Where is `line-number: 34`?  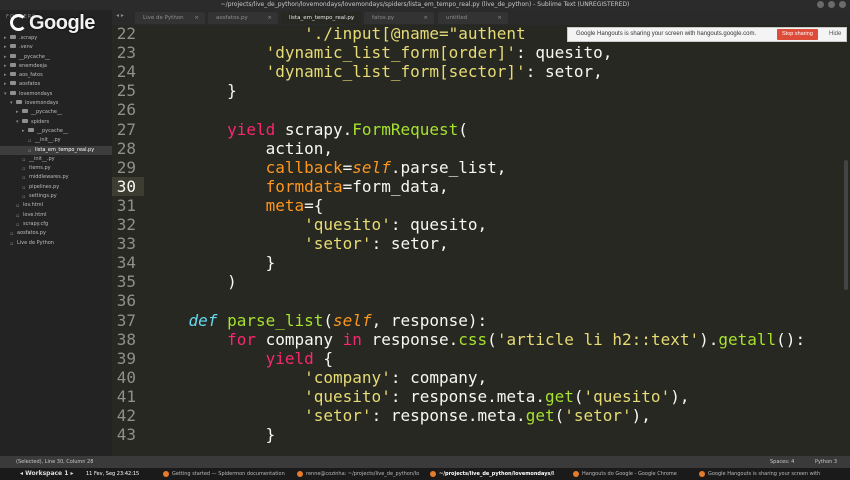 line-number: 34 is located at coordinates (126, 263).